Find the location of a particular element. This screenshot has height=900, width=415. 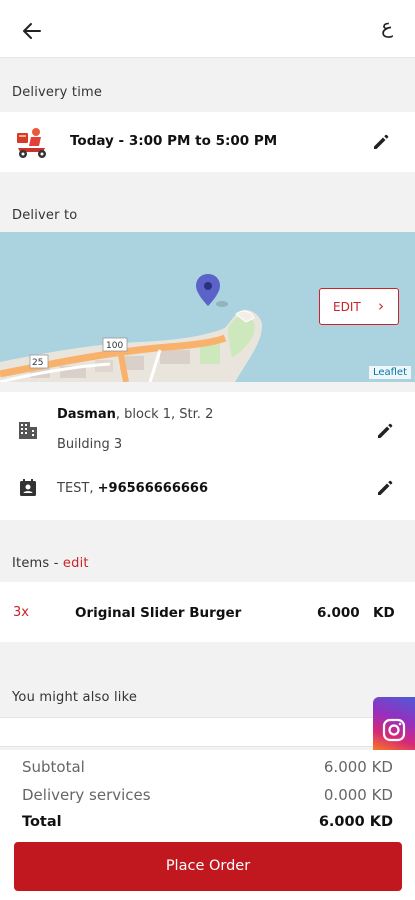

contact-name: TEST, is located at coordinates (77, 488).